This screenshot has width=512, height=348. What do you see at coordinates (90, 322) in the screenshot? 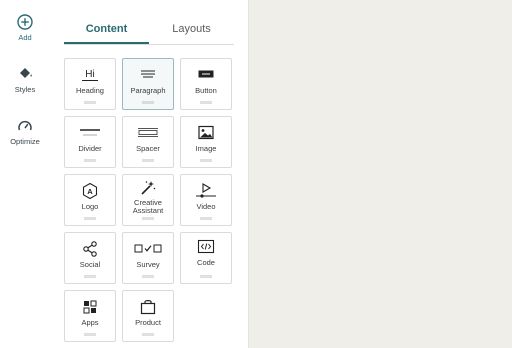
I see `block-label: Apps` at bounding box center [90, 322].